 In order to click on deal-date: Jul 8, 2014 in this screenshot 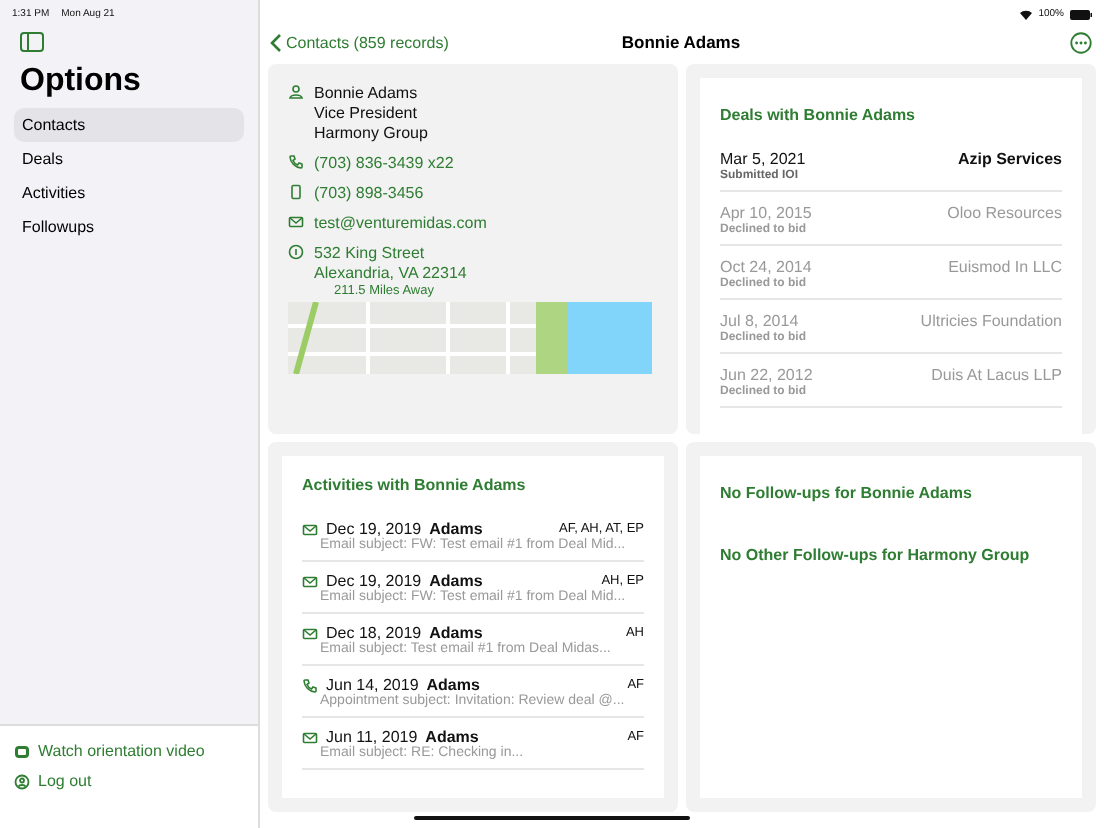, I will do `click(760, 321)`.